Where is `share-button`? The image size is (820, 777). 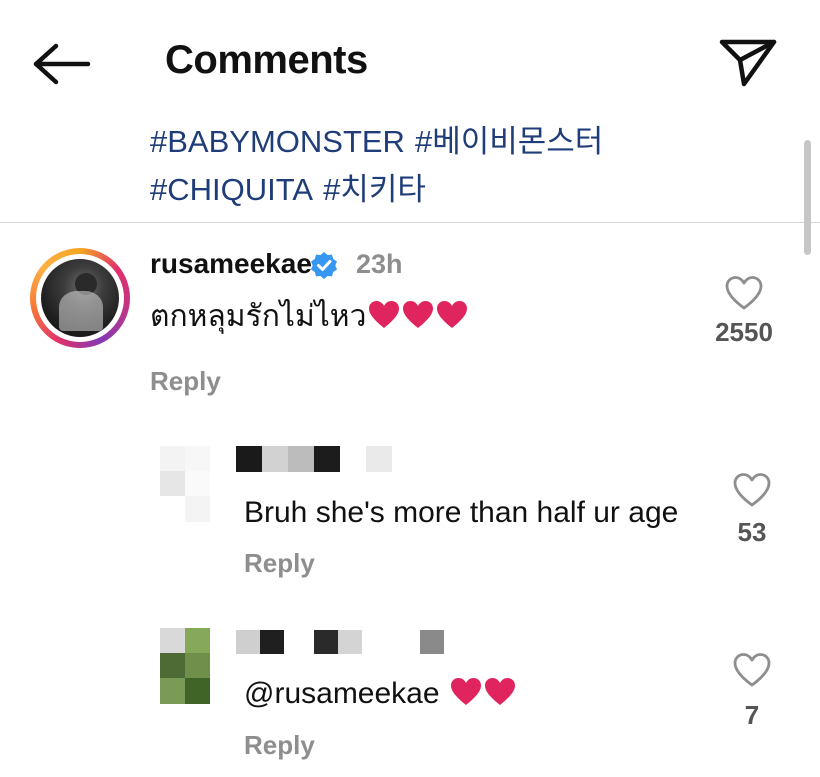 share-button is located at coordinates (748, 62).